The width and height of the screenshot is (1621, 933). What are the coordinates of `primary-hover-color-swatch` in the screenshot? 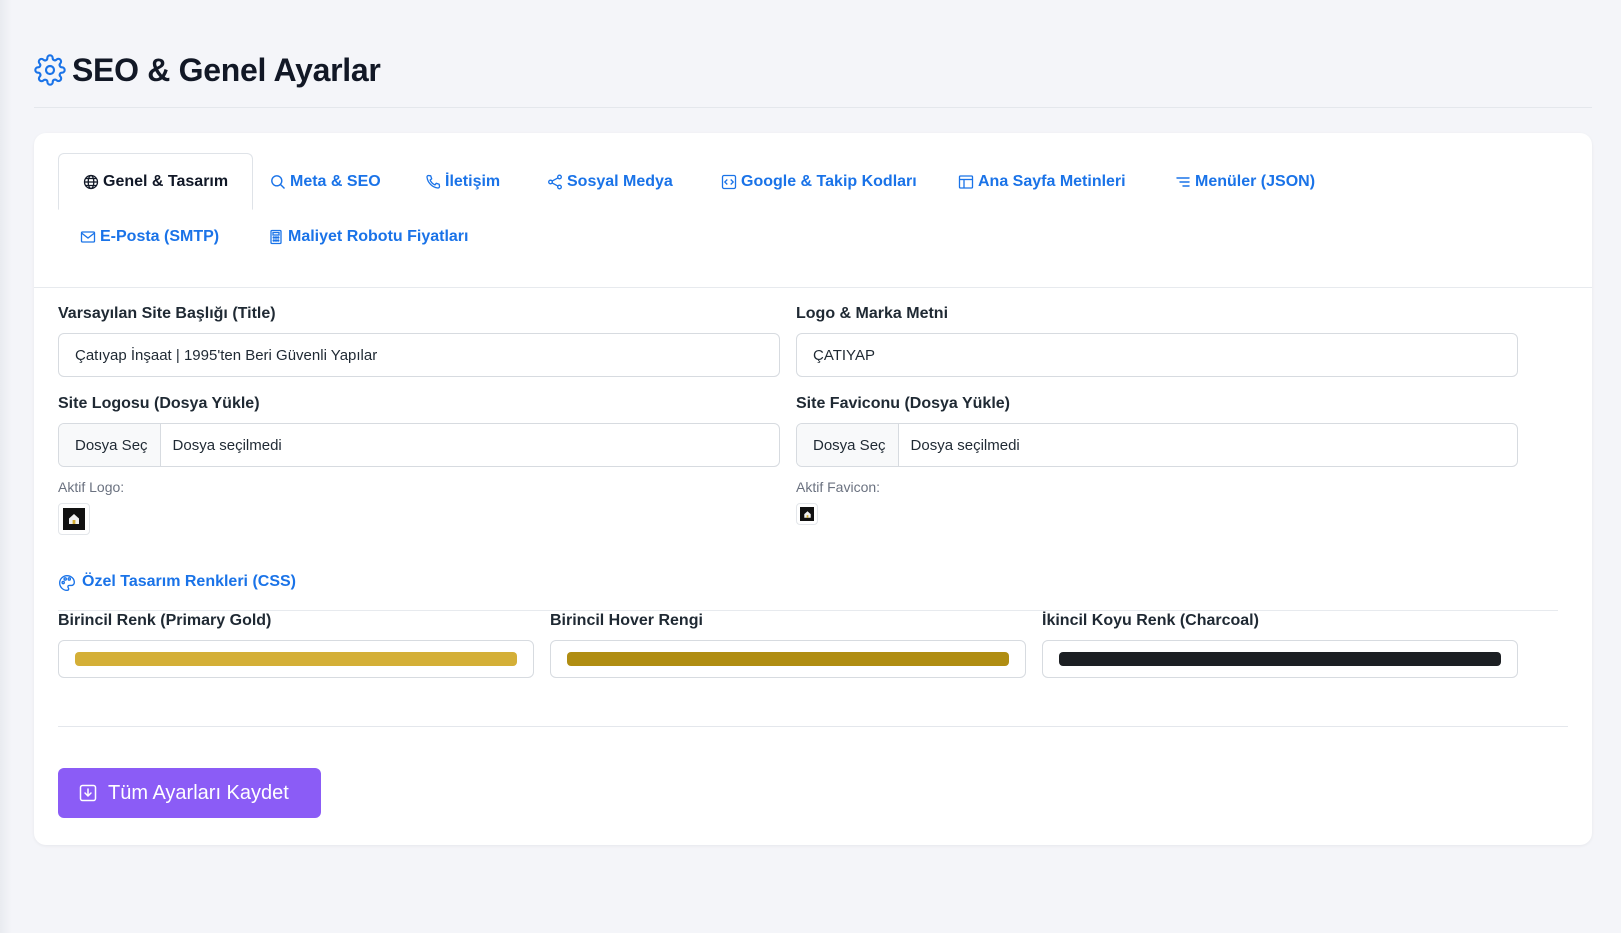 It's located at (788, 659).